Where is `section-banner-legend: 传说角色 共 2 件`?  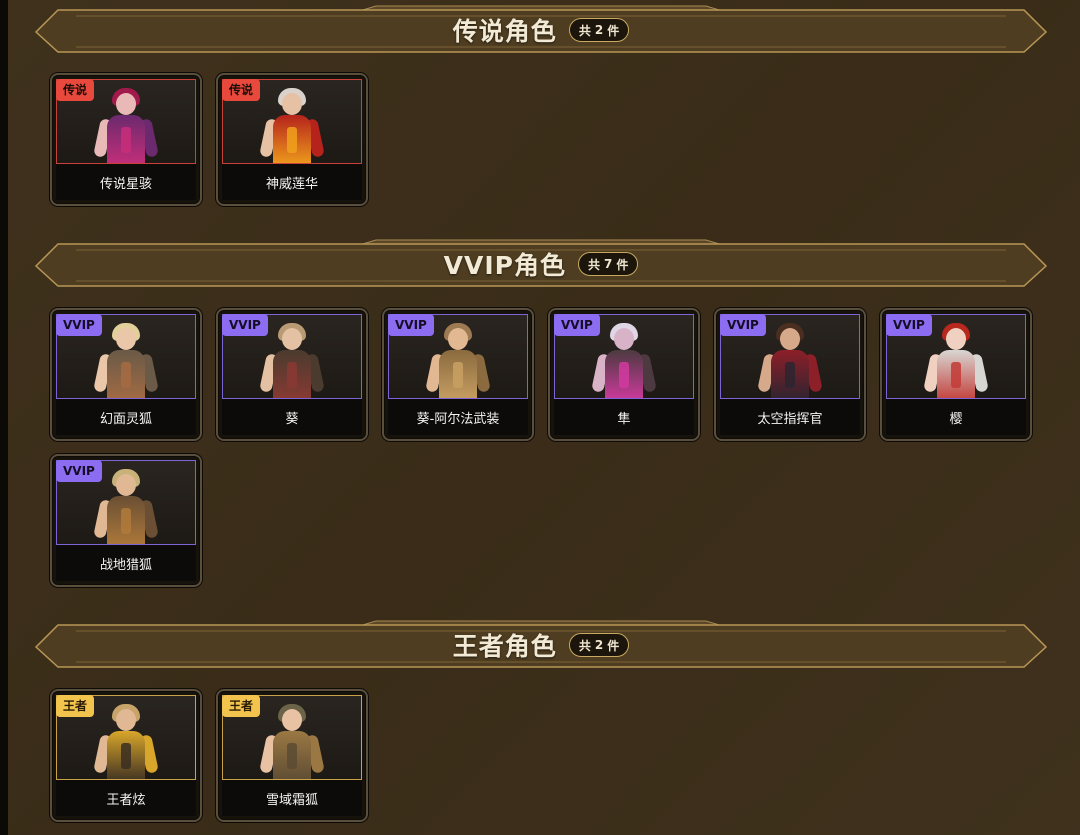
section-banner-legend: 传说角色 共 2 件 is located at coordinates (541, 29).